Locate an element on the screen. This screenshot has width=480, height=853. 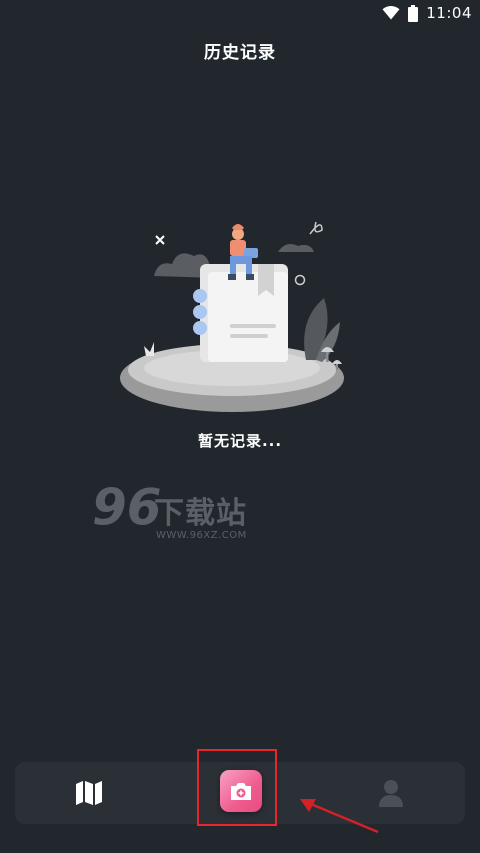
status-icons: 11:04 is located at coordinates (427, 13).